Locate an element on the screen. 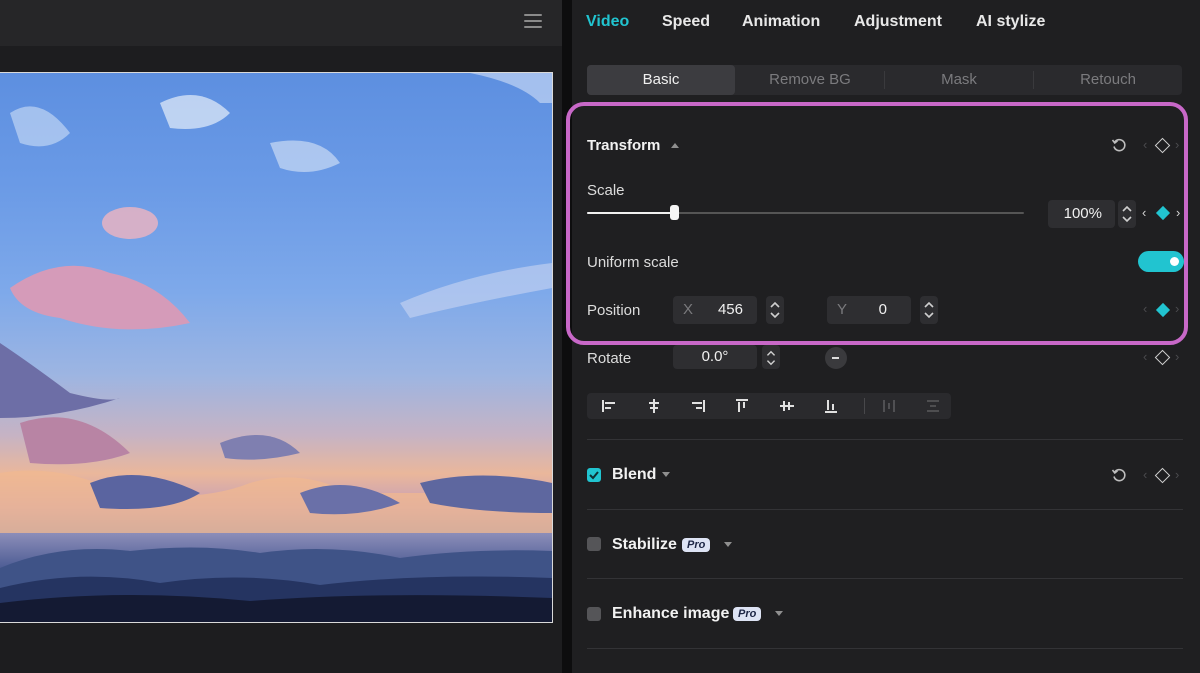 The image size is (1200, 673). subtab-basic: Basic is located at coordinates (661, 80).